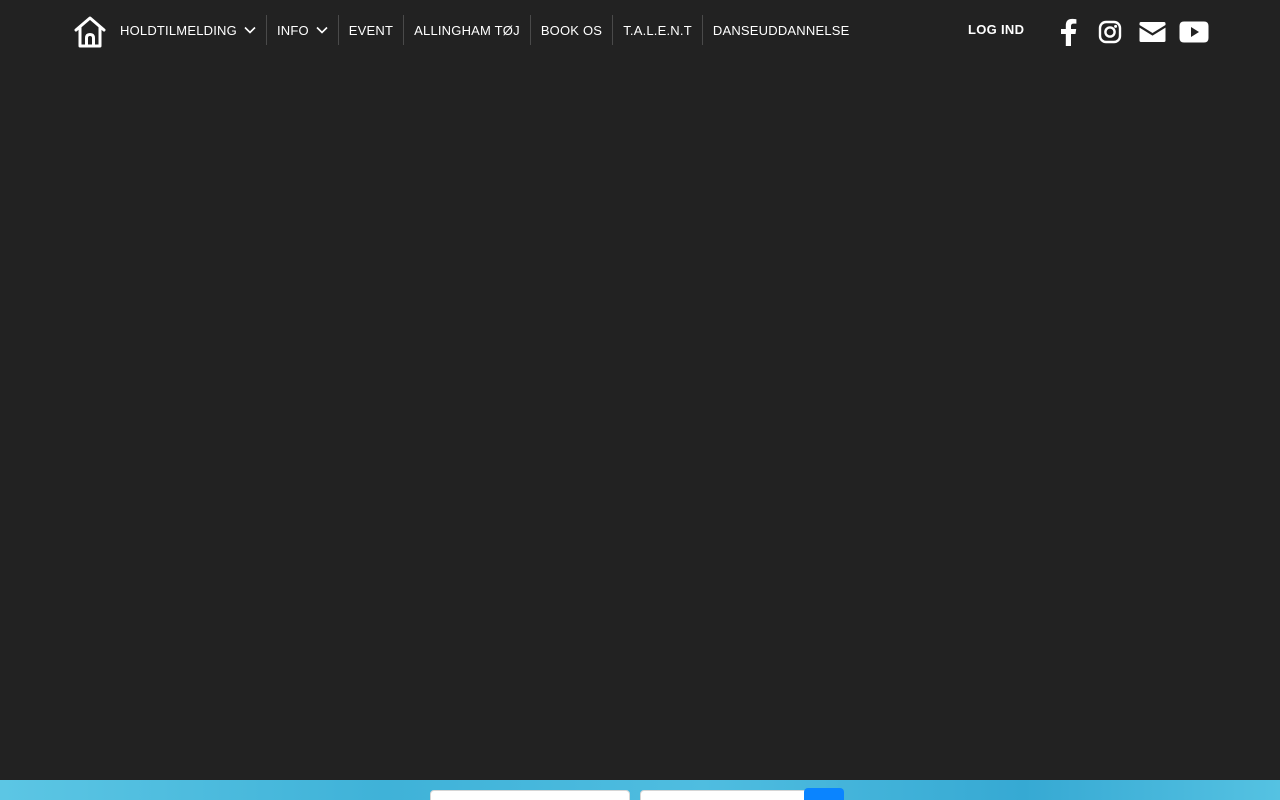 The height and width of the screenshot is (800, 1280). I want to click on nav-item-danseuddannelse: DANSEUDDANNELSE, so click(780, 30).